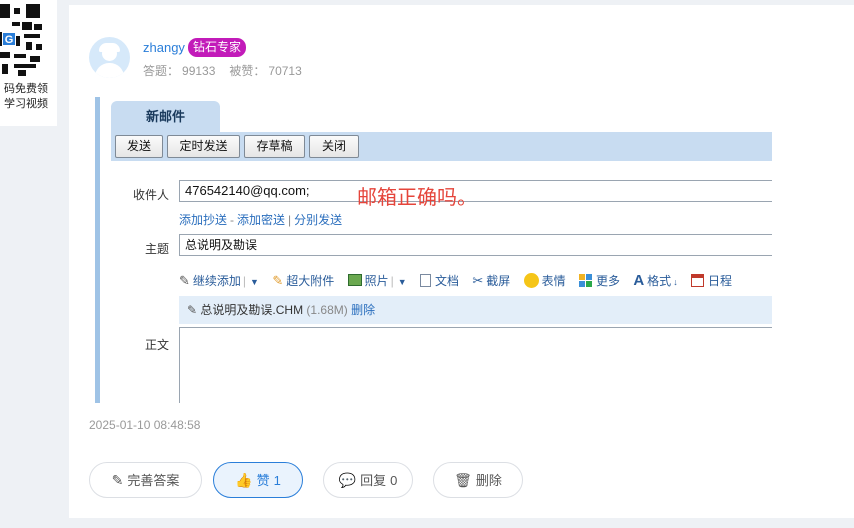 This screenshot has width=854, height=528. What do you see at coordinates (26, 89) in the screenshot?
I see `promo-line-1: 码免费领` at bounding box center [26, 89].